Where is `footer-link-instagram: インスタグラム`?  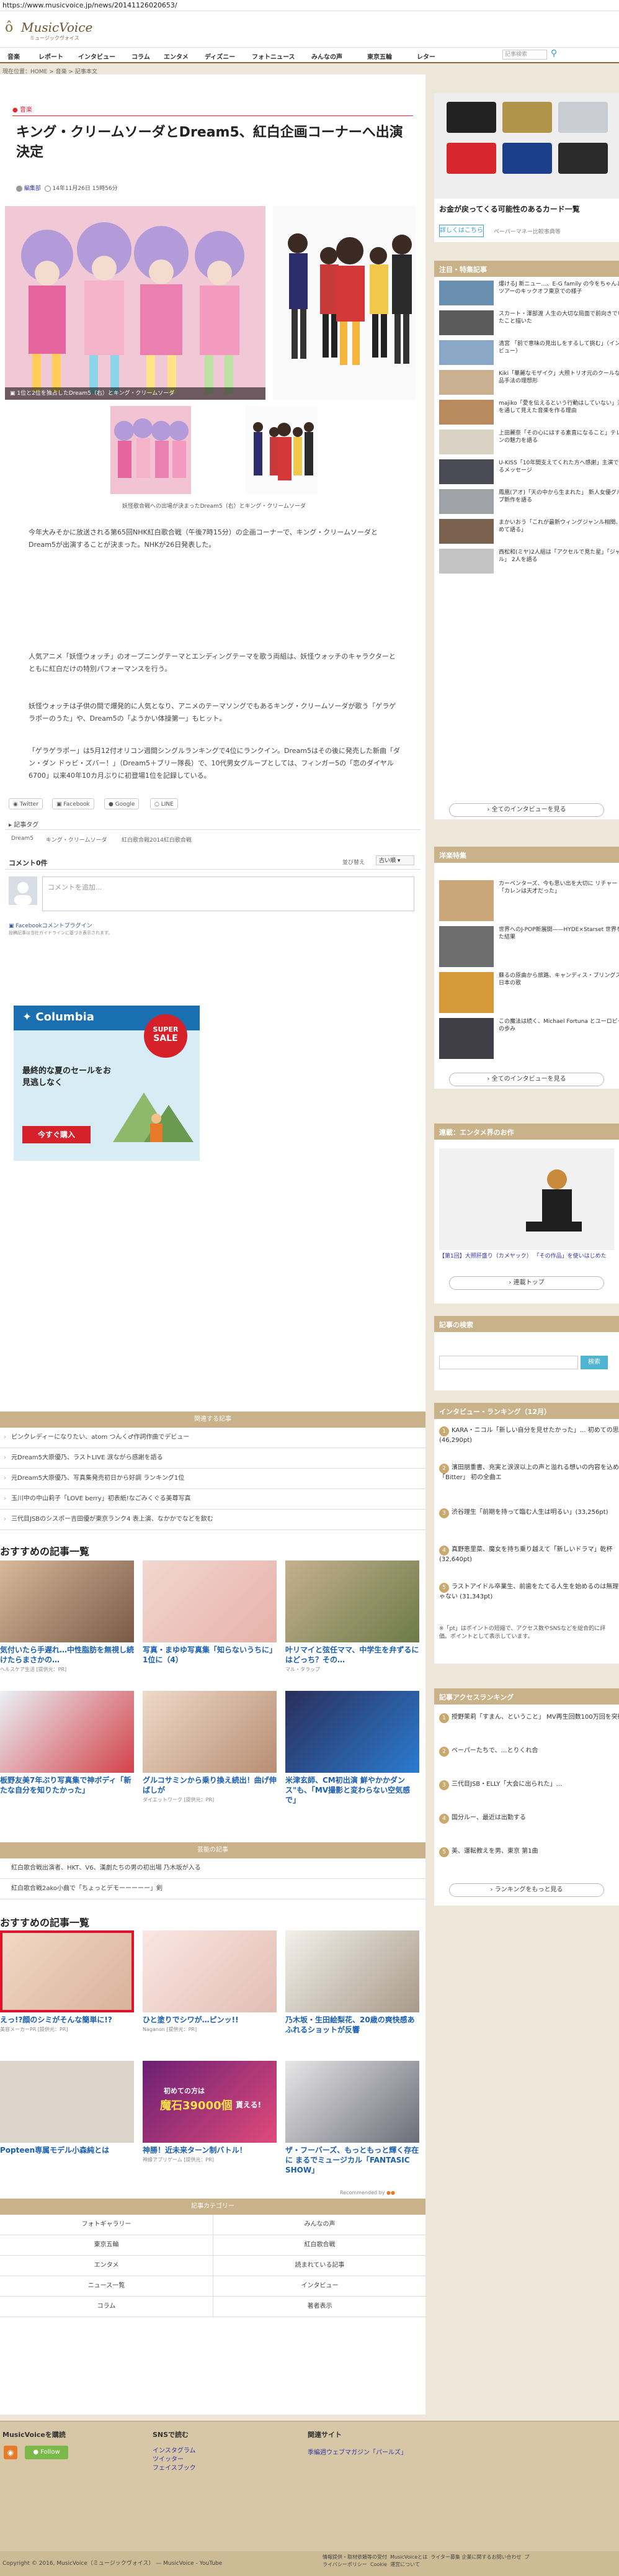 footer-link-instagram: インスタグラム is located at coordinates (174, 2451).